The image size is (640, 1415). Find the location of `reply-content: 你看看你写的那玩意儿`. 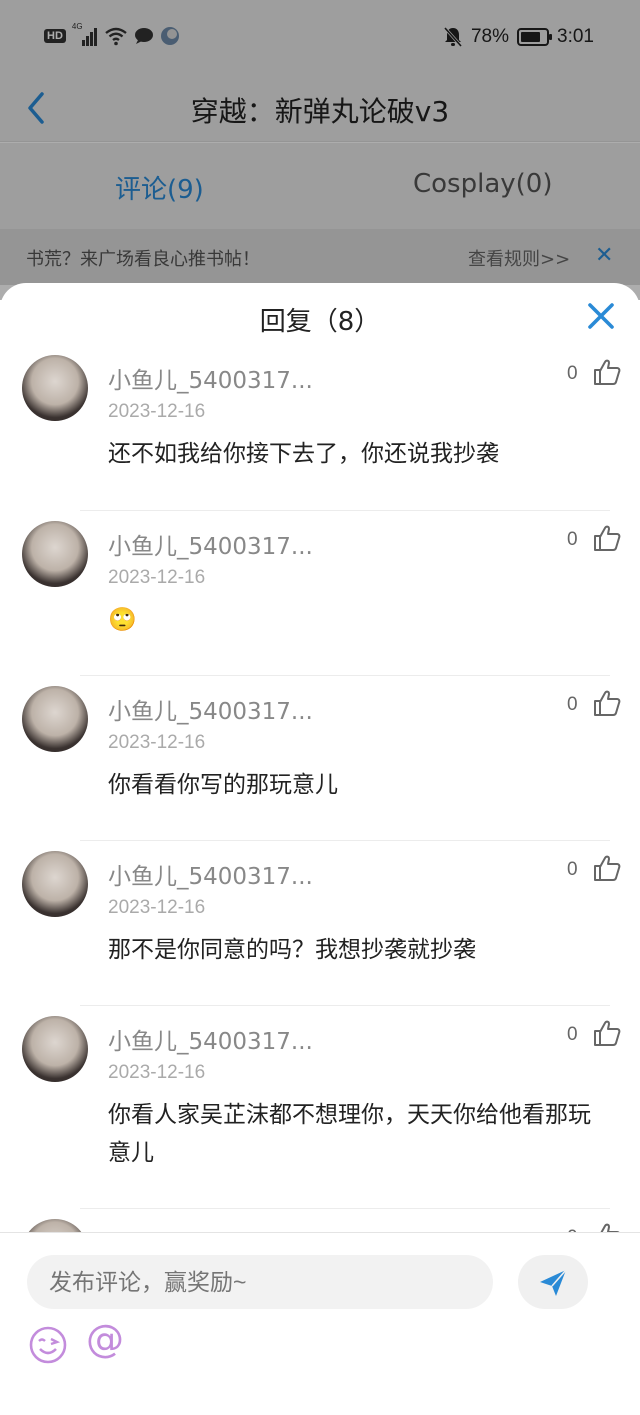

reply-content: 你看看你写的那玩意儿 is located at coordinates (223, 785).